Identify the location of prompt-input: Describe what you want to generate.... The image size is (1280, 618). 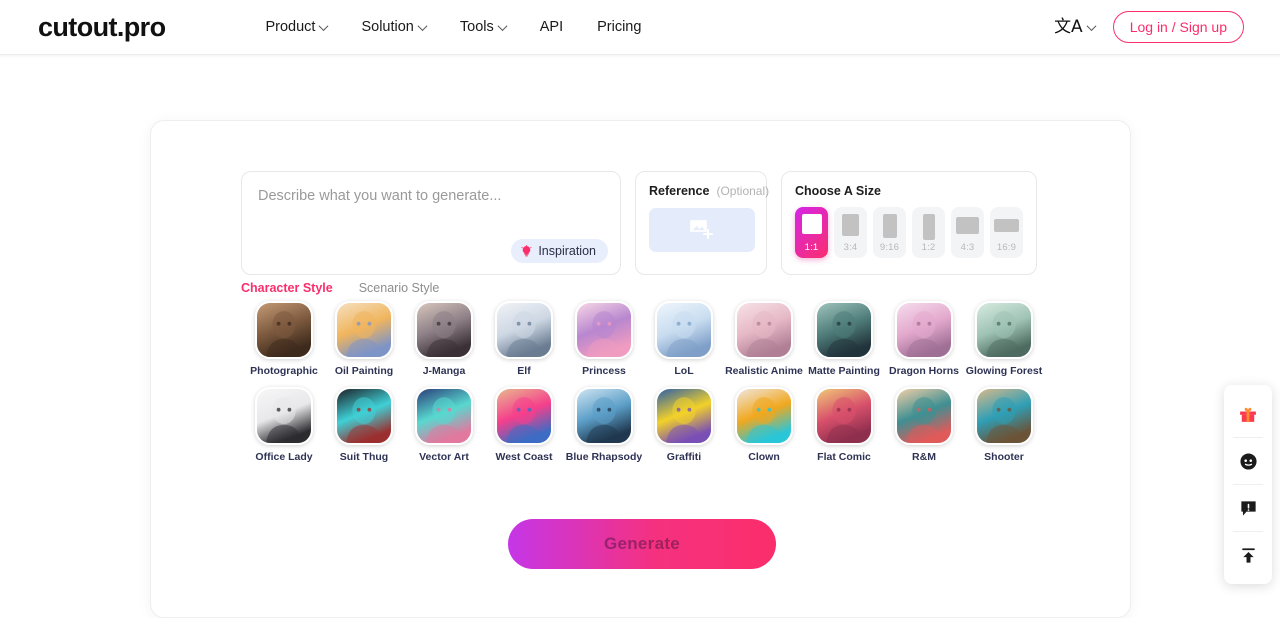
(431, 196).